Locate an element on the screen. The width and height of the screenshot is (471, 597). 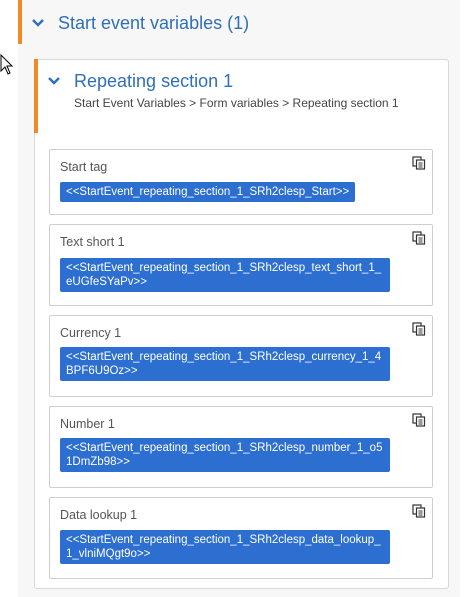
variable-label: Currency 1 is located at coordinates (91, 333).